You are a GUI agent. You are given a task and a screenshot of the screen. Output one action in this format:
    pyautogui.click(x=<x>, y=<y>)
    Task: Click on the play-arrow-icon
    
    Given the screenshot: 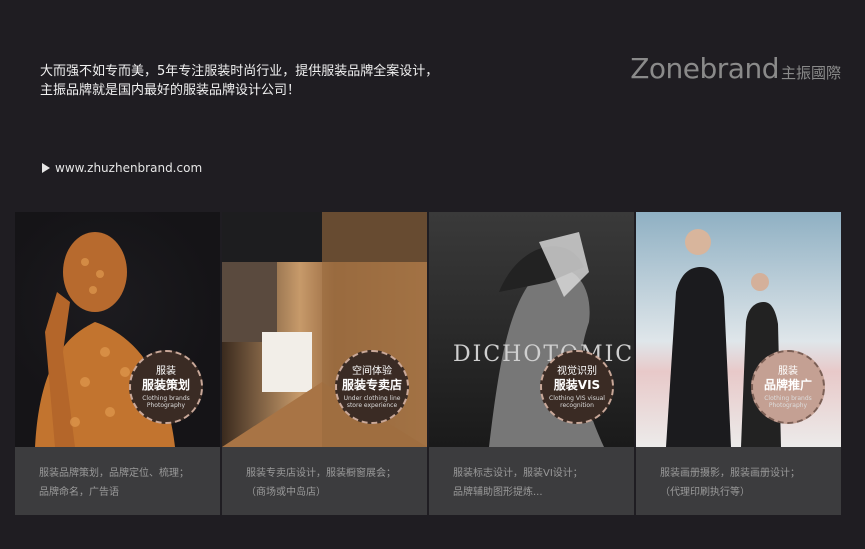 What is the action you would take?
    pyautogui.click(x=46, y=168)
    